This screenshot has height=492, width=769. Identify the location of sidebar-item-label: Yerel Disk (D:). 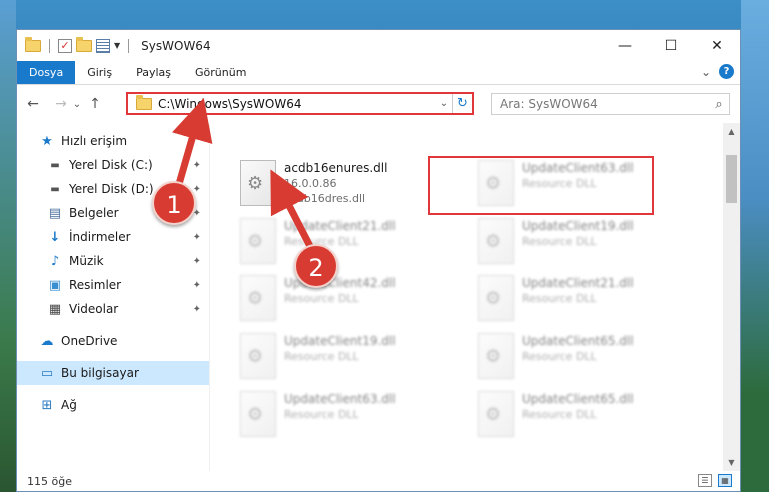
(111, 189).